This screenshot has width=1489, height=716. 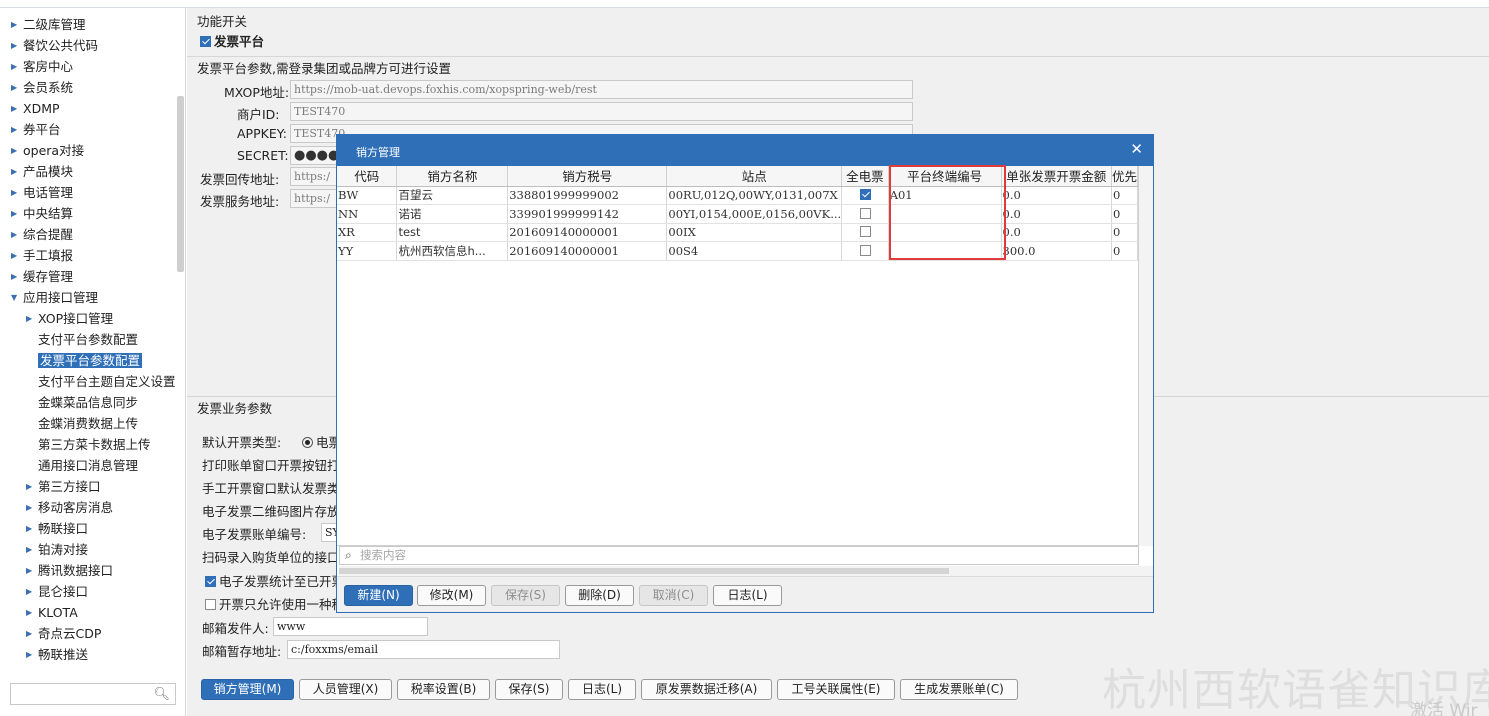 What do you see at coordinates (274, 603) in the screenshot?
I see `only-one-tax-checkbox: 开票只允许使用一种税` at bounding box center [274, 603].